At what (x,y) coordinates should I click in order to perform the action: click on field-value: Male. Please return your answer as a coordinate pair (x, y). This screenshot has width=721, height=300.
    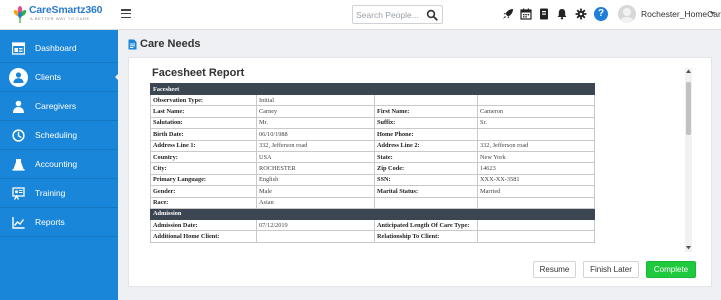
    Looking at the image, I should click on (315, 191).